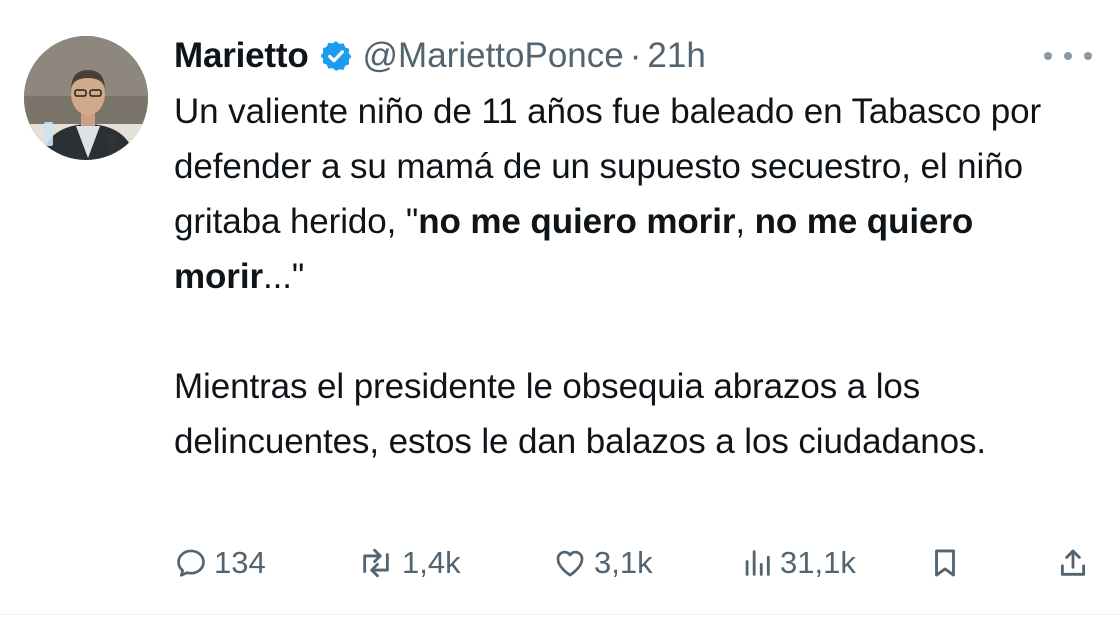  I want to click on heart-icon, so click(570, 563).